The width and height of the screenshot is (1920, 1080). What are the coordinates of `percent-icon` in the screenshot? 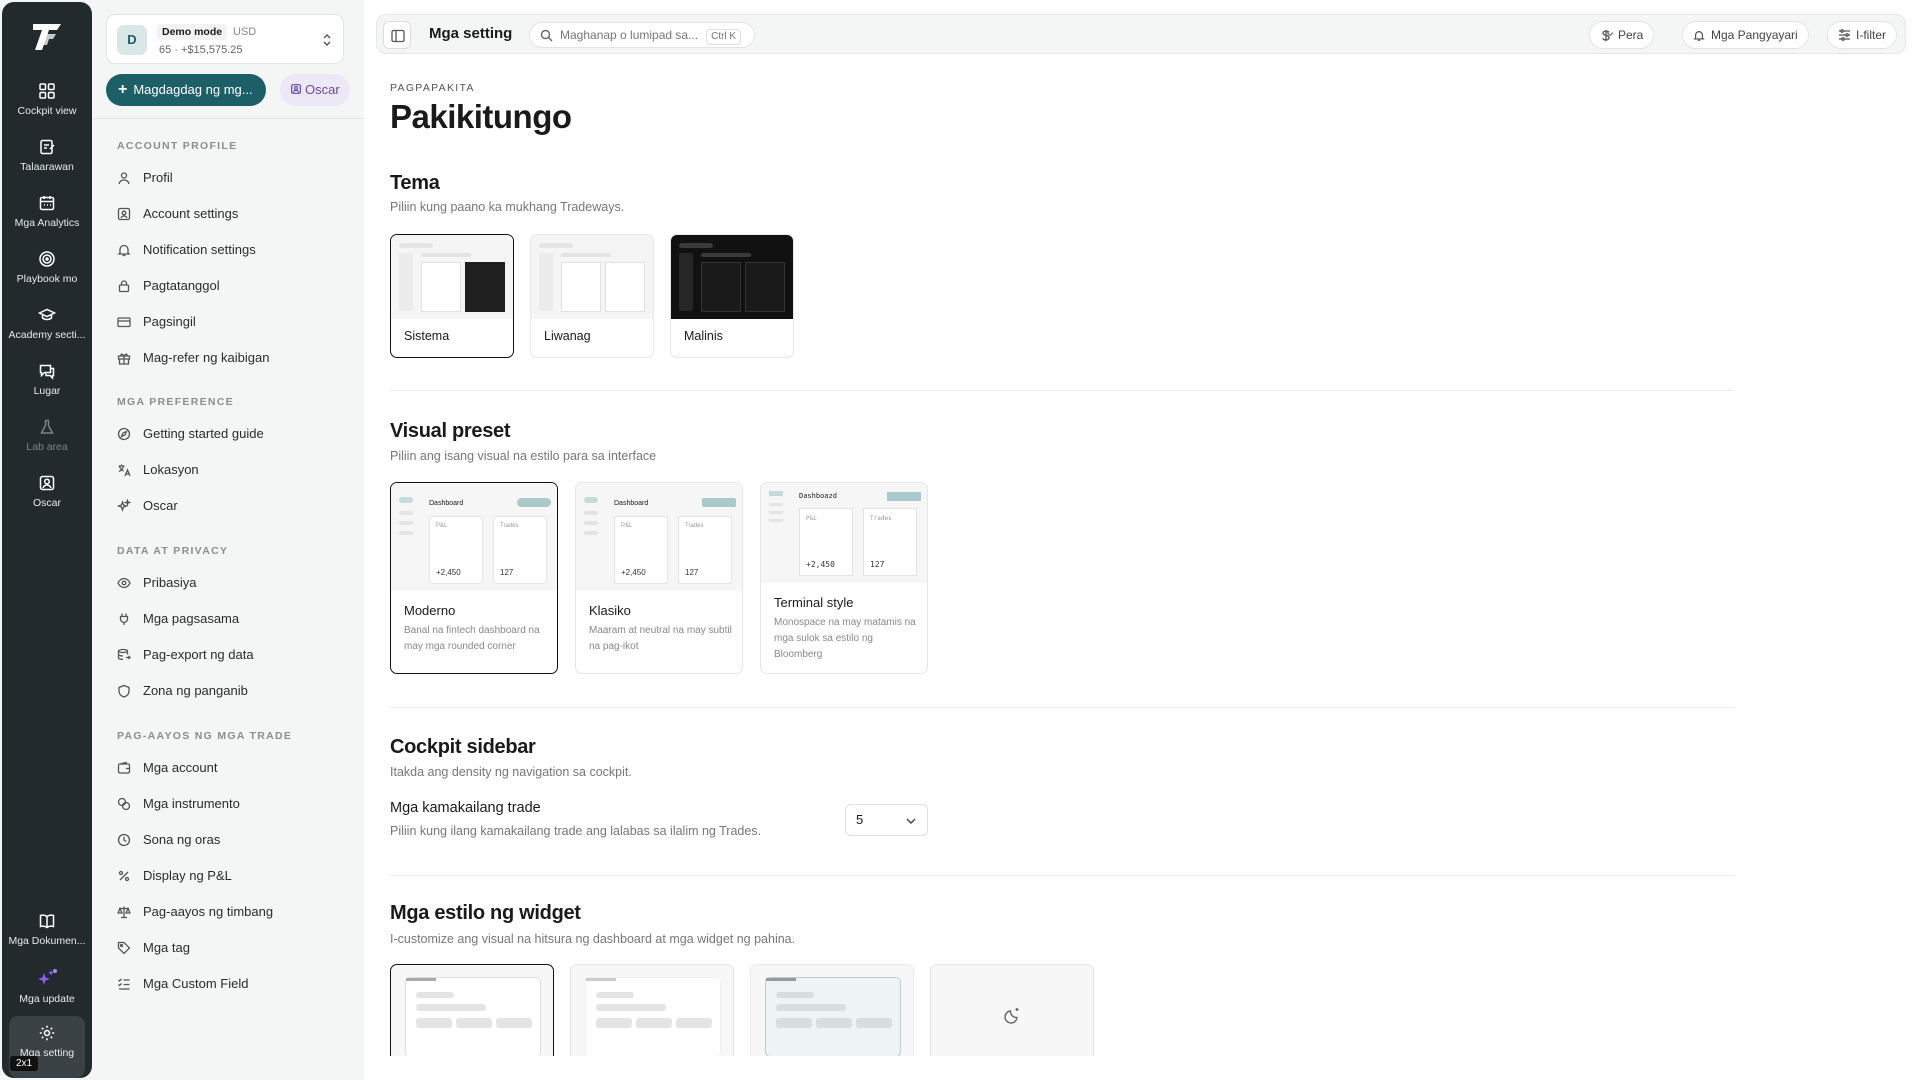 It's located at (124, 876).